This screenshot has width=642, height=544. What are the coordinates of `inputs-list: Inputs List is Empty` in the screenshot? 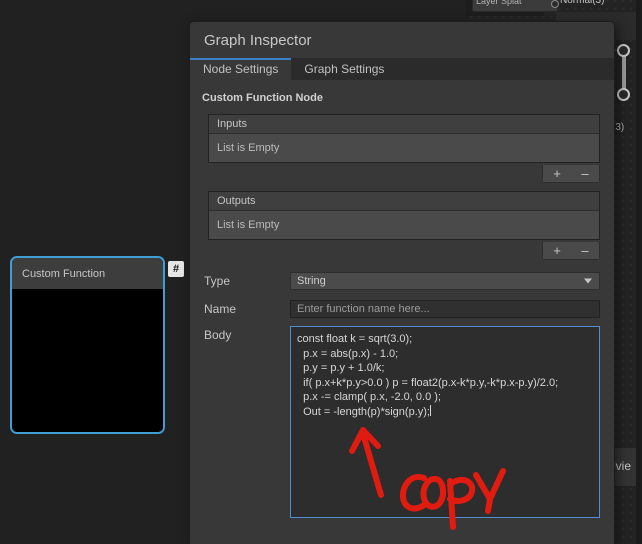 It's located at (404, 138).